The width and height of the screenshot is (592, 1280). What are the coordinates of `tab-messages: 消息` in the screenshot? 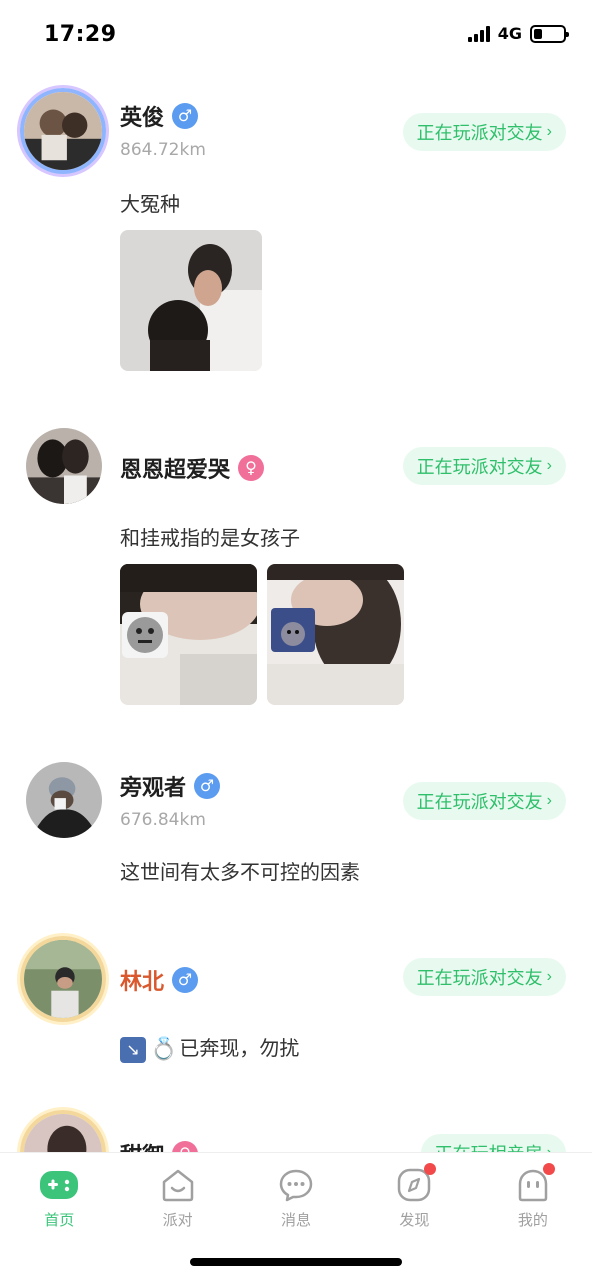 It's located at (296, 1196).